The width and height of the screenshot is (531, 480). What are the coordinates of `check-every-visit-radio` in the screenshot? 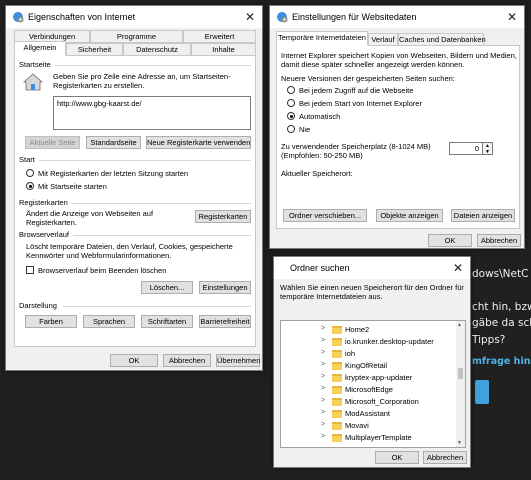 It's located at (291, 90).